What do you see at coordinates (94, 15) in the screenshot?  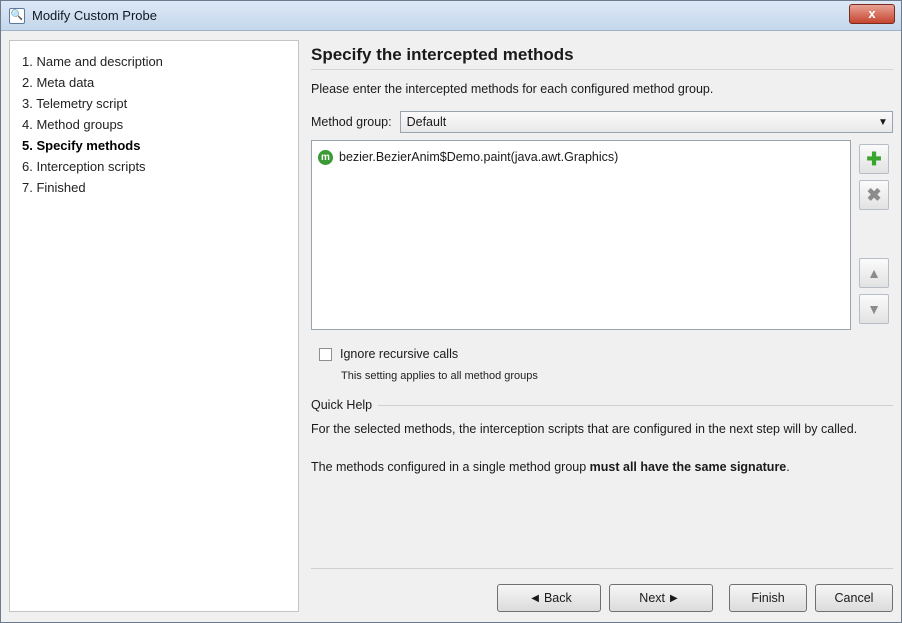 I see `window-title: Modify Custom Probe` at bounding box center [94, 15].